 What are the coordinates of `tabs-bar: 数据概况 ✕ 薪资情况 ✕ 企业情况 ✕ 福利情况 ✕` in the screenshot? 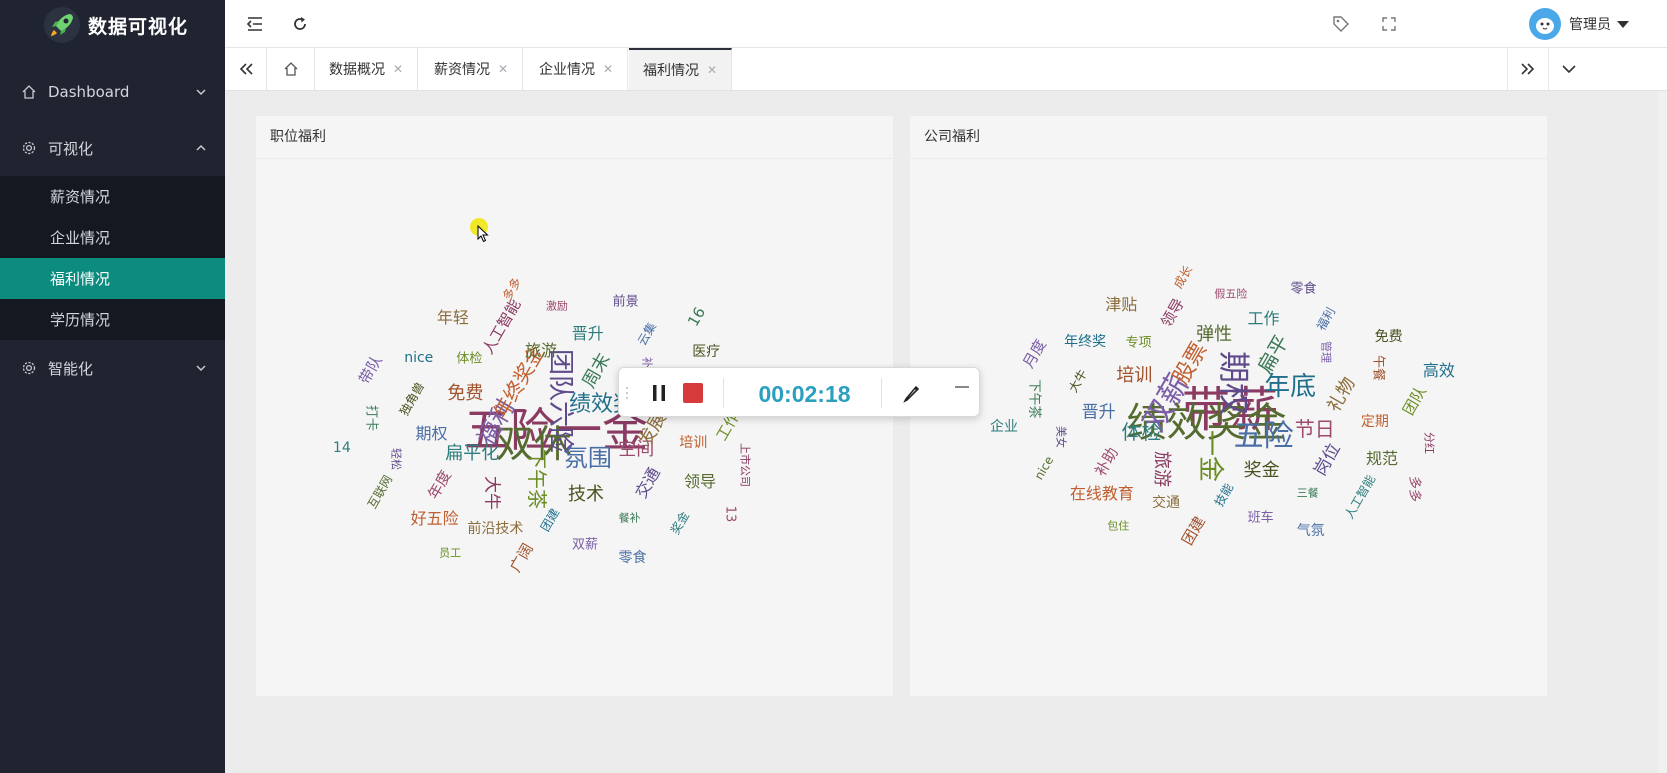 It's located at (946, 69).